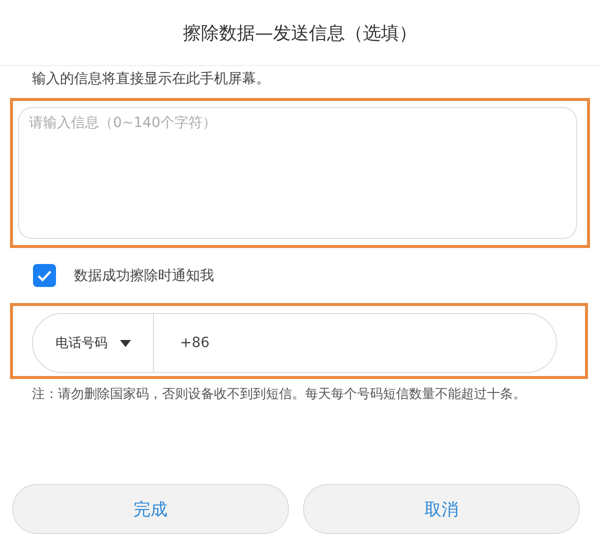 The height and width of the screenshot is (554, 600). I want to click on caret-icon, so click(125, 343).